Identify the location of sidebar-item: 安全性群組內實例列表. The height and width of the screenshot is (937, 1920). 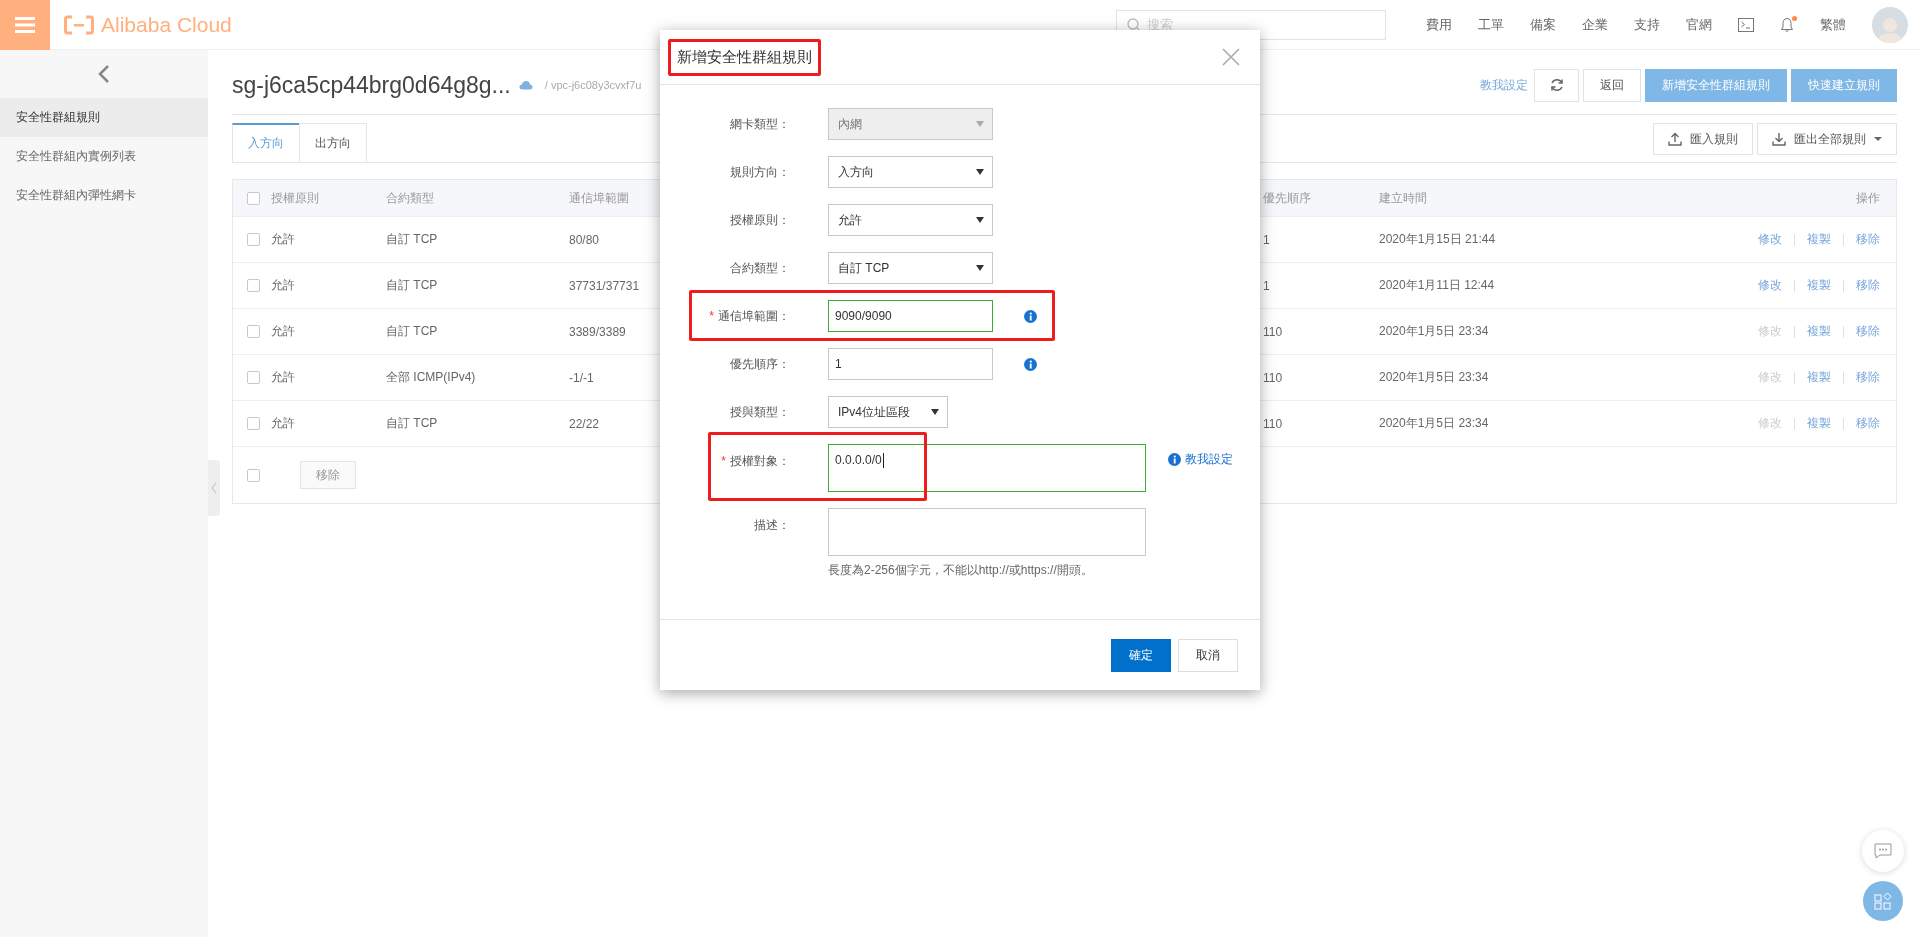
(104, 156).